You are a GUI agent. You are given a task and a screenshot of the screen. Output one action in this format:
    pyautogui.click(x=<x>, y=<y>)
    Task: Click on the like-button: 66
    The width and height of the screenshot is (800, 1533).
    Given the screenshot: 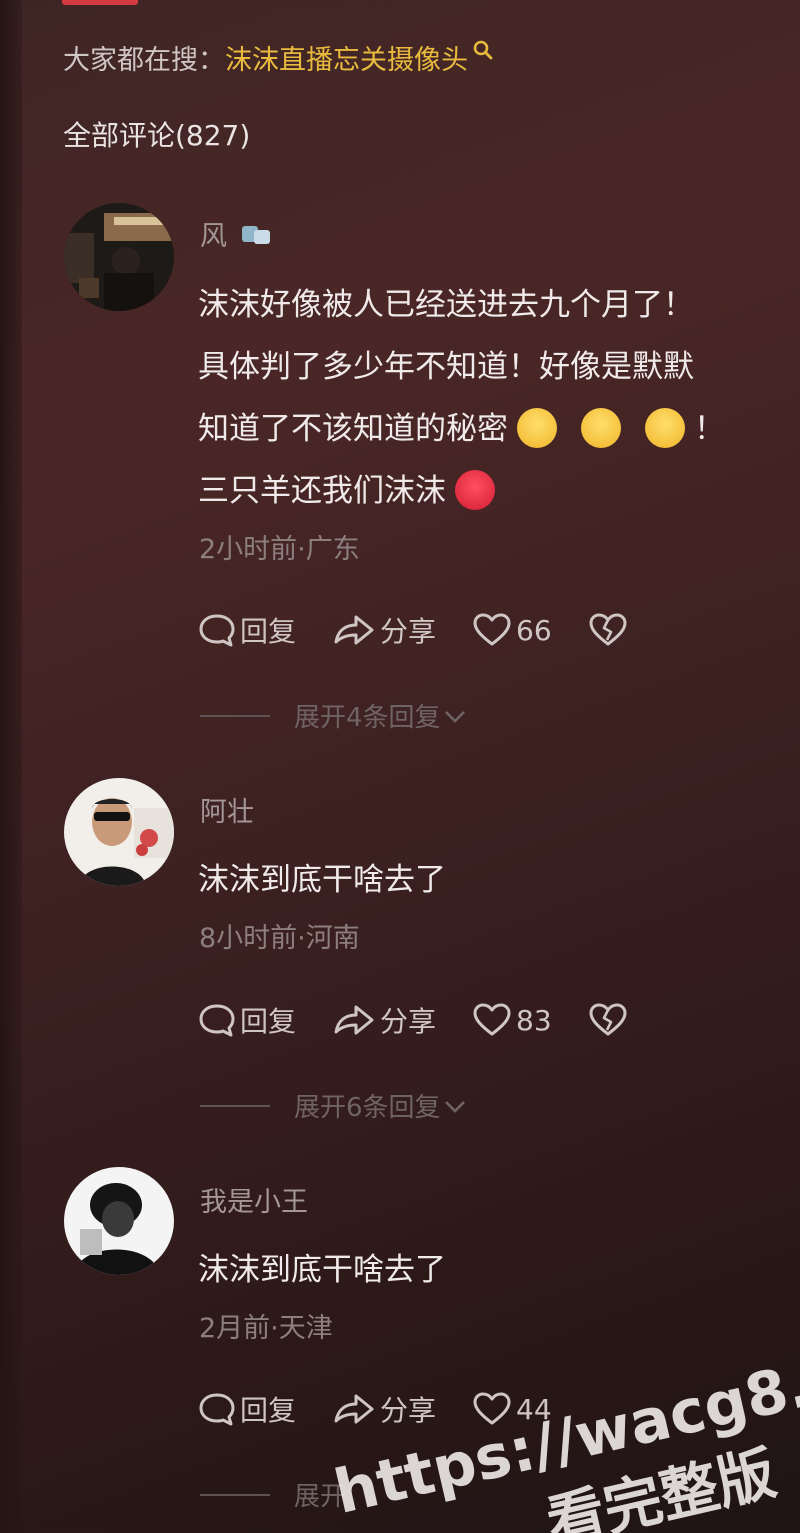 What is the action you would take?
    pyautogui.click(x=512, y=630)
    